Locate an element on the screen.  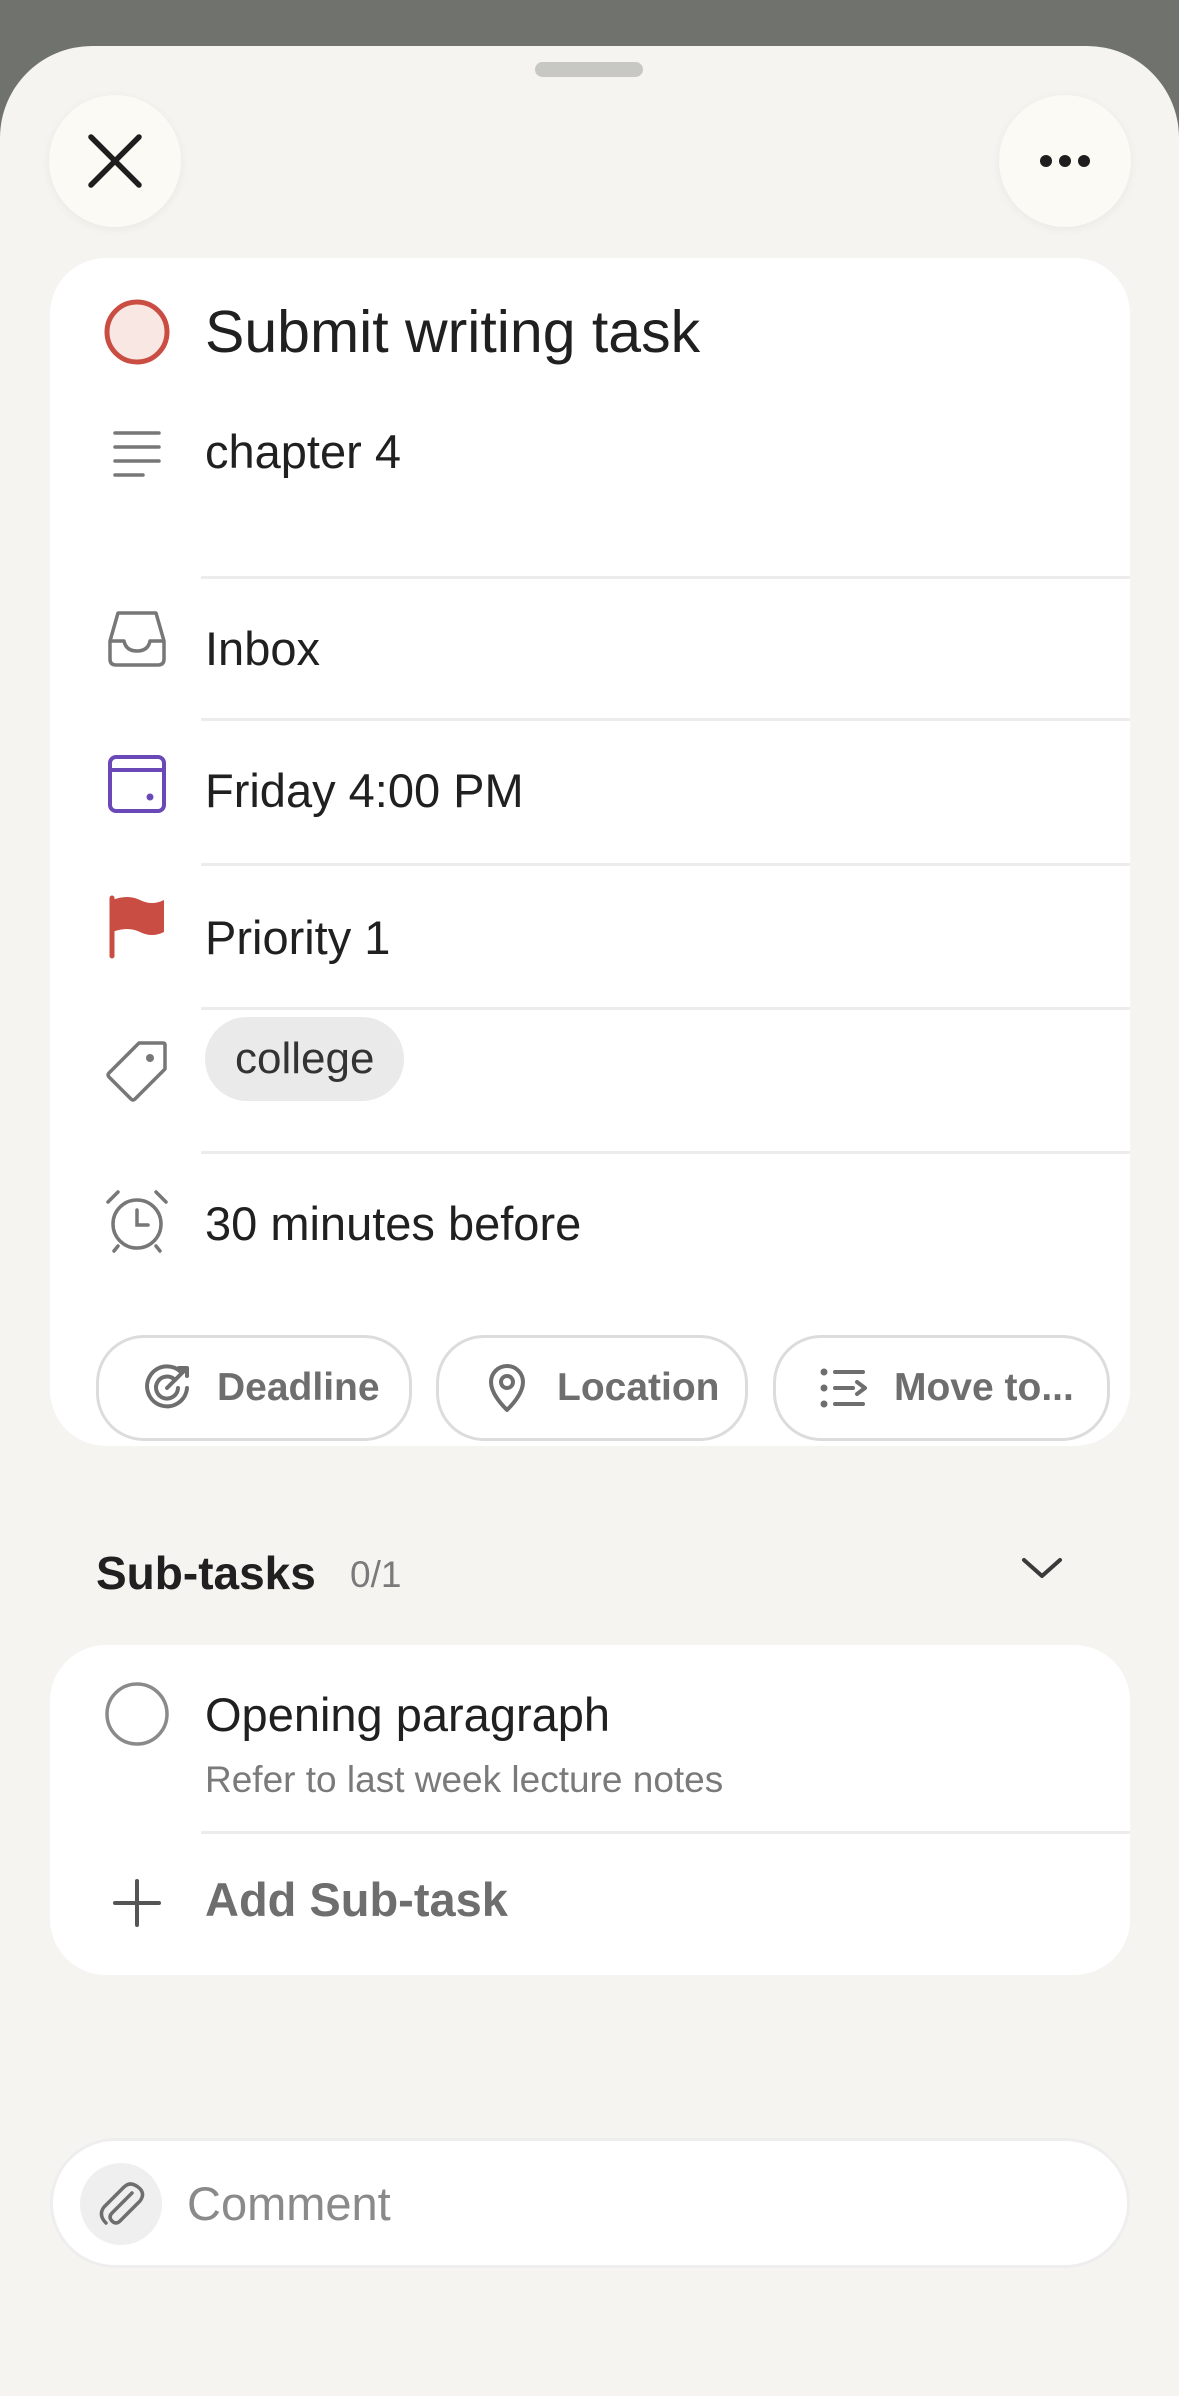
priority-circle-icon is located at coordinates (137, 332).